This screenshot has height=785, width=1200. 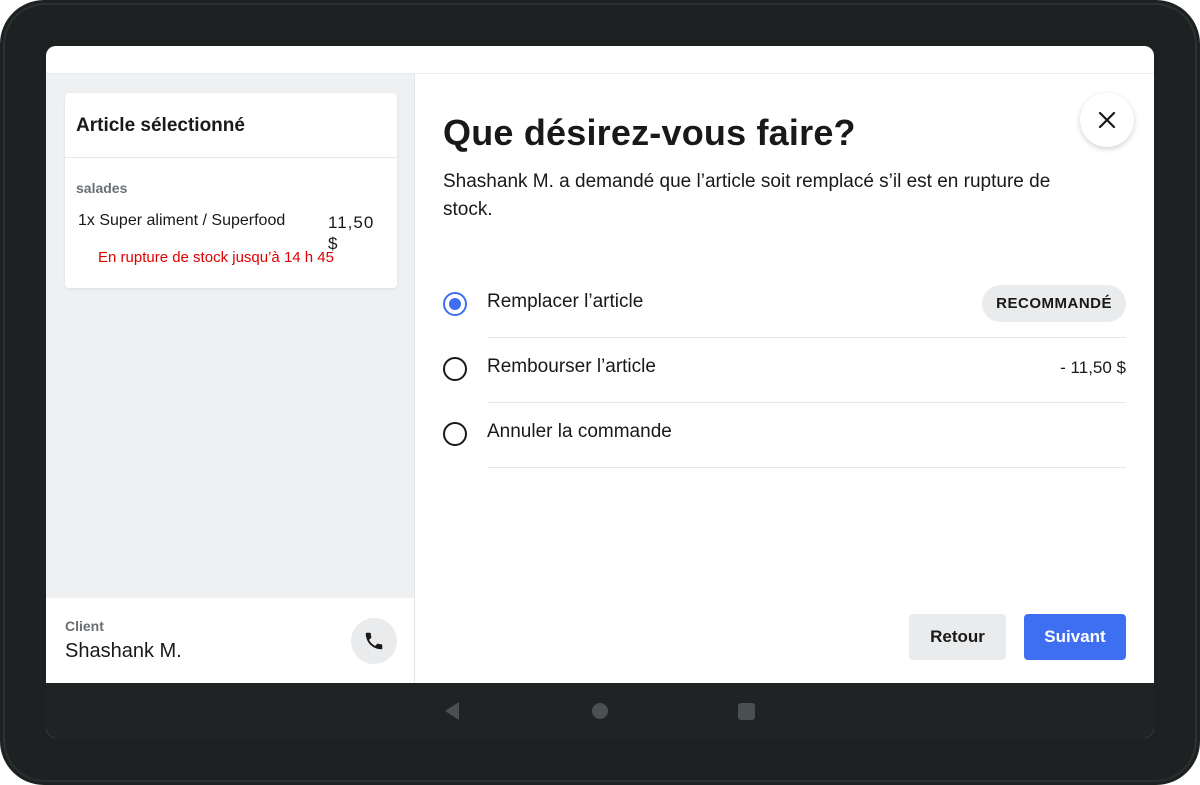 What do you see at coordinates (565, 301) in the screenshot?
I see `option-label: Remplacer l’article` at bounding box center [565, 301].